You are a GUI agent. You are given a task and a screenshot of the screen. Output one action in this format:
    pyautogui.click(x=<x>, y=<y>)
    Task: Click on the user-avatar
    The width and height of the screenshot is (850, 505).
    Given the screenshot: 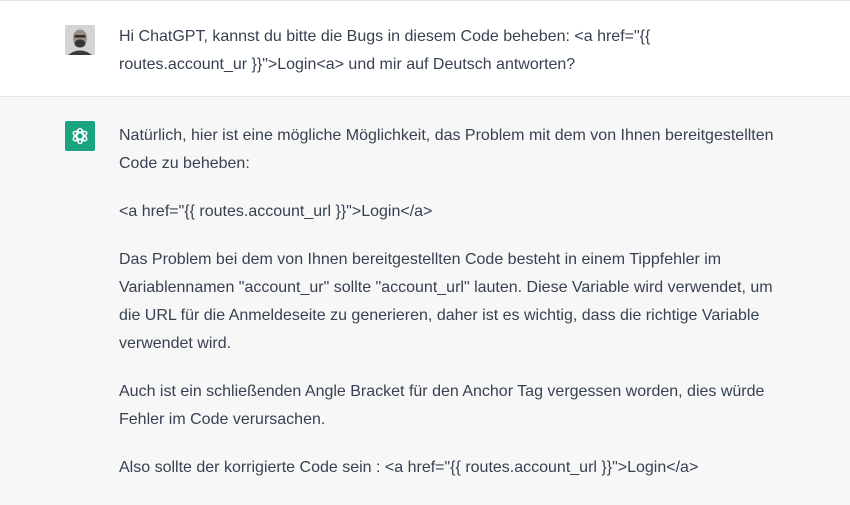 What is the action you would take?
    pyautogui.click(x=80, y=40)
    